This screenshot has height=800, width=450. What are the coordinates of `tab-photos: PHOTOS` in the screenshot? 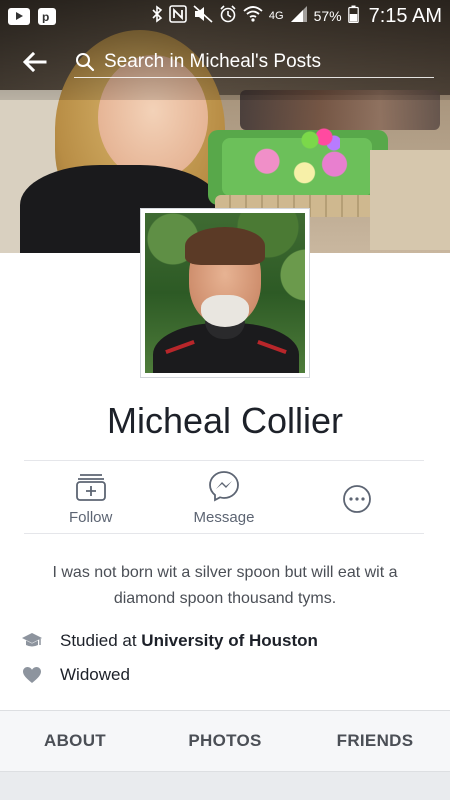 It's located at (225, 741).